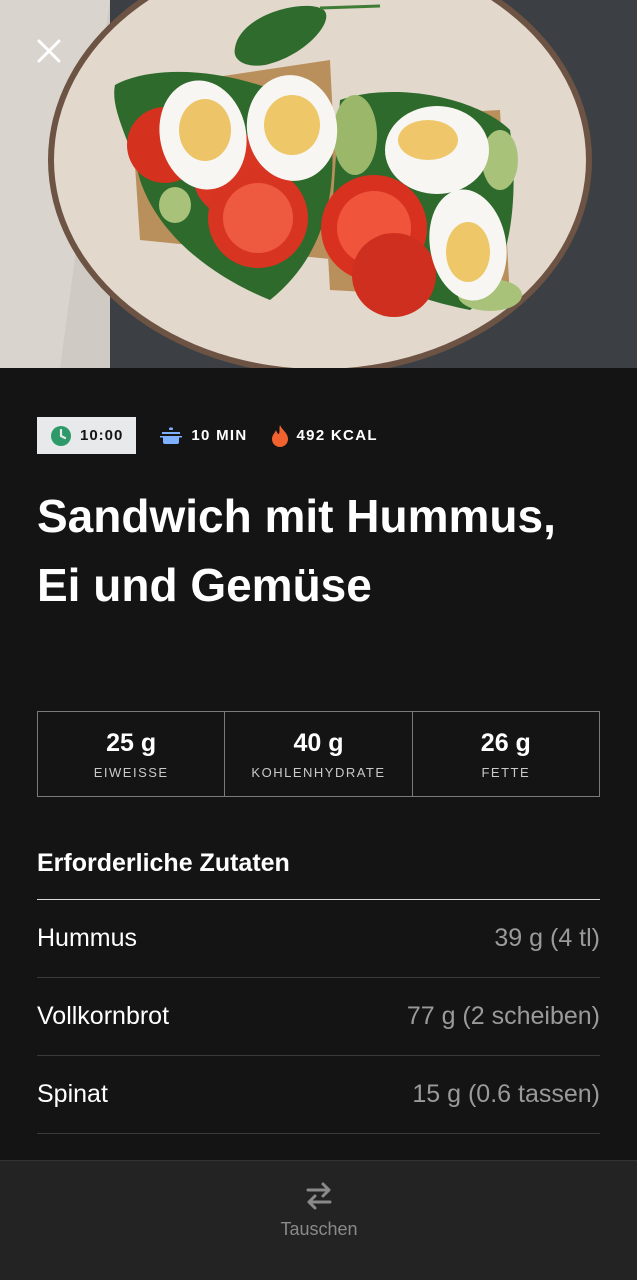 This screenshot has height=1280, width=637. What do you see at coordinates (319, 1229) in the screenshot?
I see `swap-label: Tauschen` at bounding box center [319, 1229].